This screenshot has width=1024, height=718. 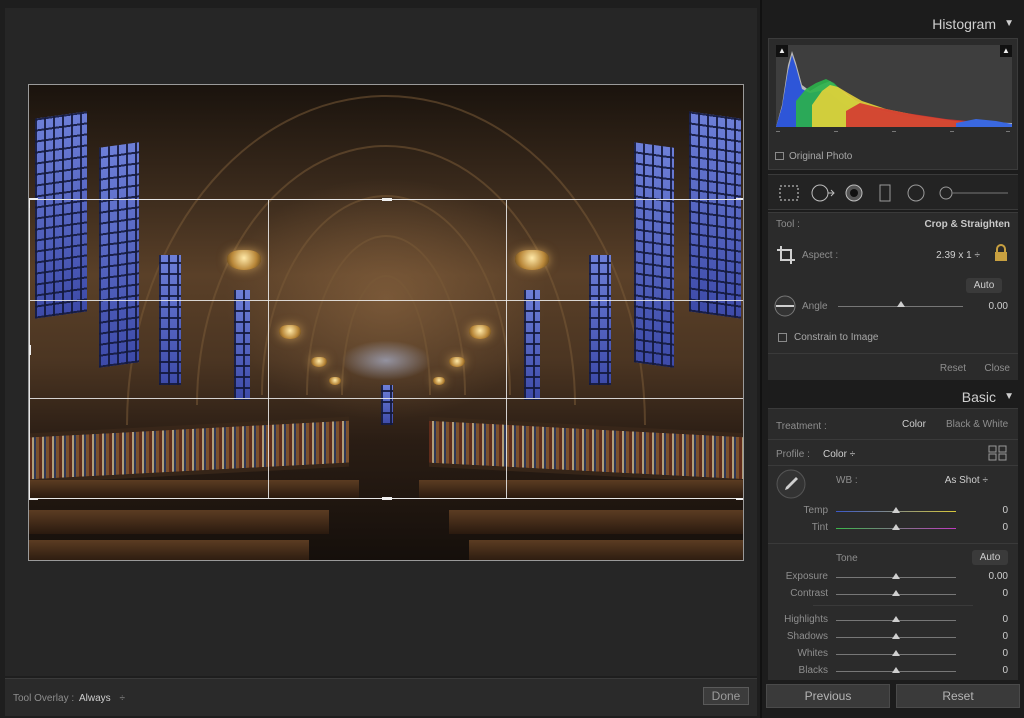 I want to click on constrain-label: Constrain to Image, so click(x=836, y=337).